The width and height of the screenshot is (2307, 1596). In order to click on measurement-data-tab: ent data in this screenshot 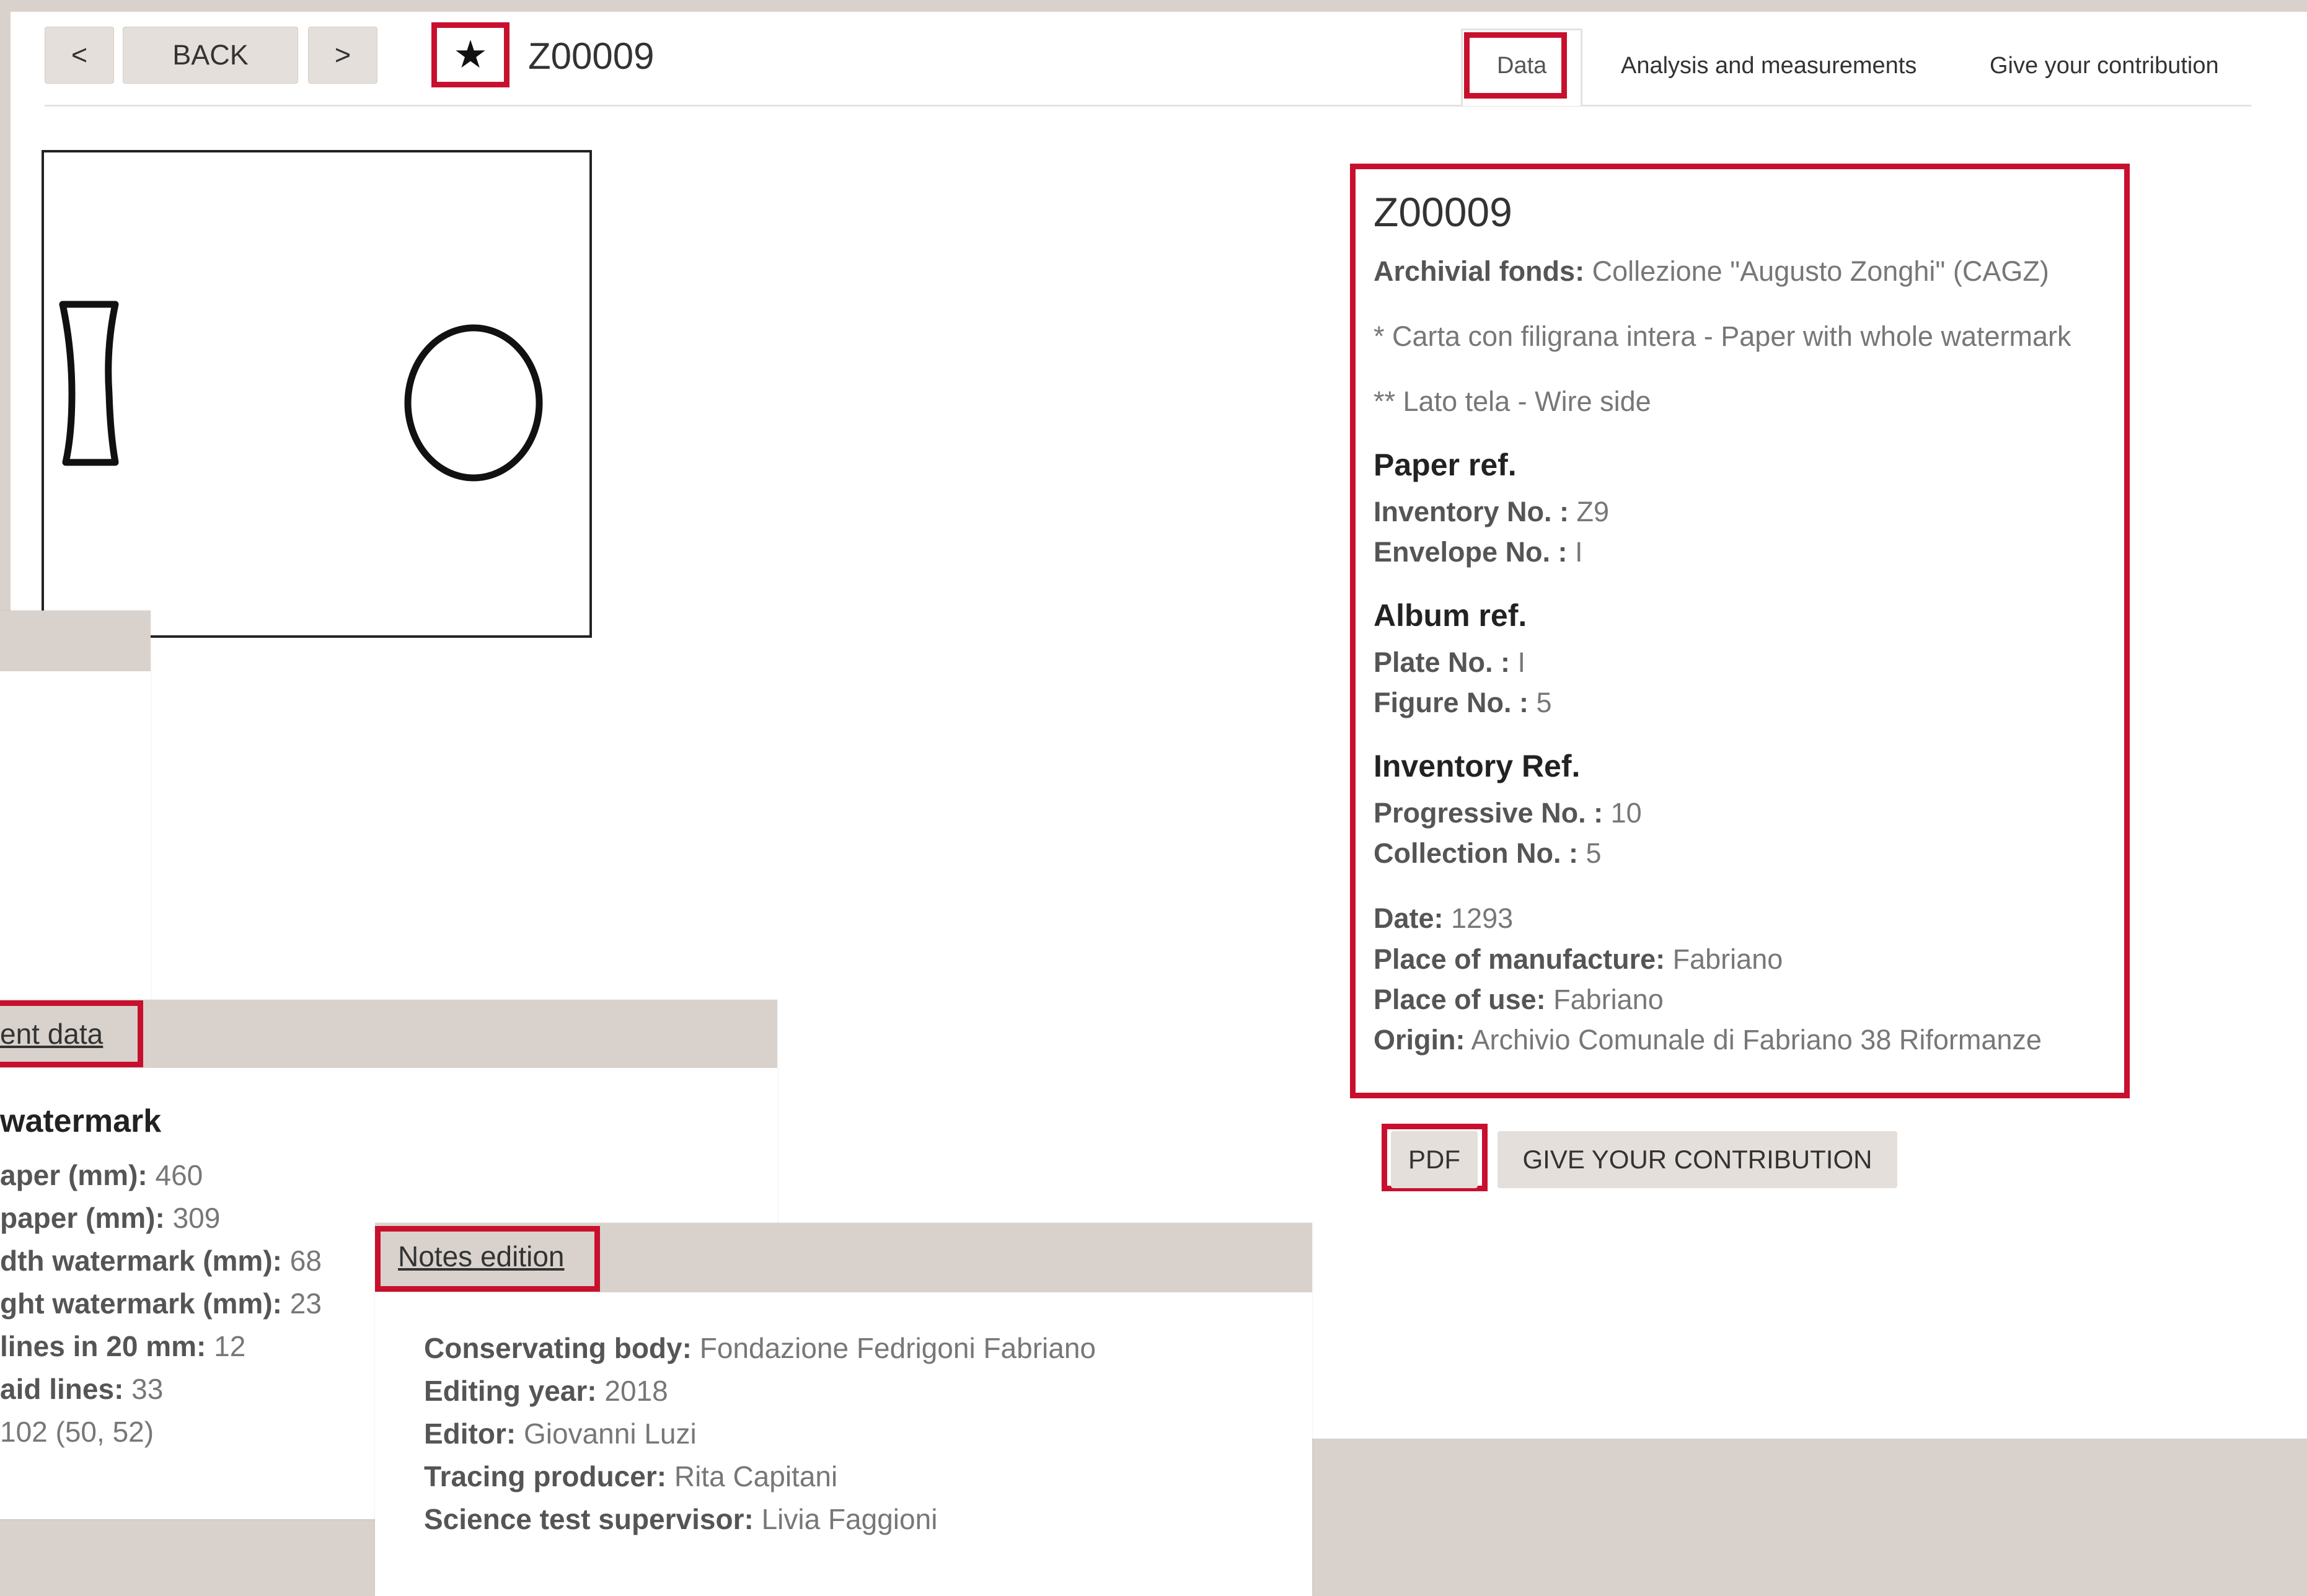, I will do `click(51, 1034)`.